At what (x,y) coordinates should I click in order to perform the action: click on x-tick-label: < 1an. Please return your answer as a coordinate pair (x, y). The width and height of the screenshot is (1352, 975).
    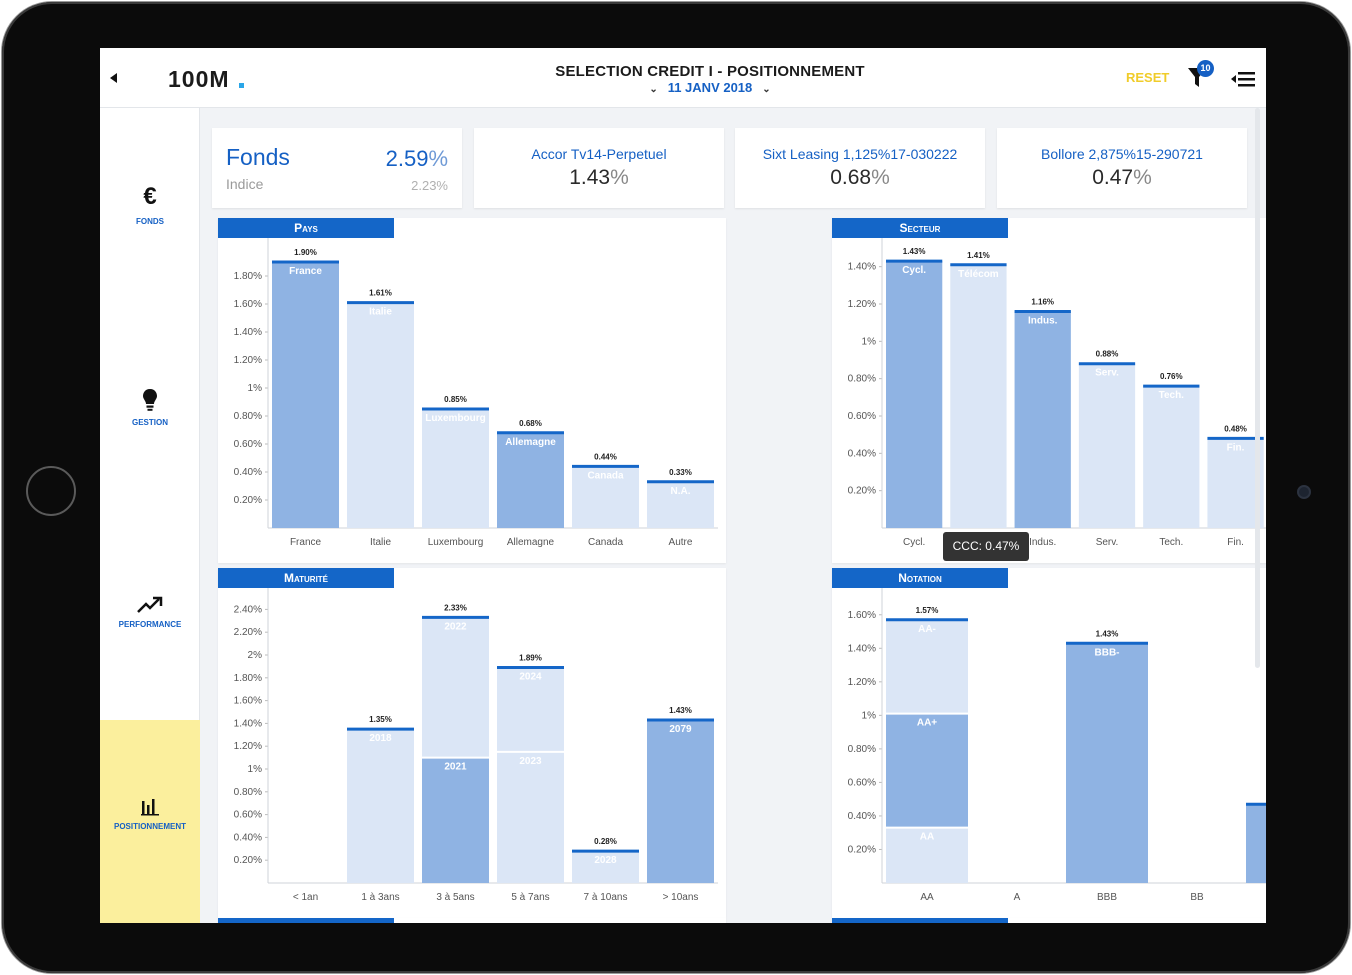
    Looking at the image, I should click on (305, 897).